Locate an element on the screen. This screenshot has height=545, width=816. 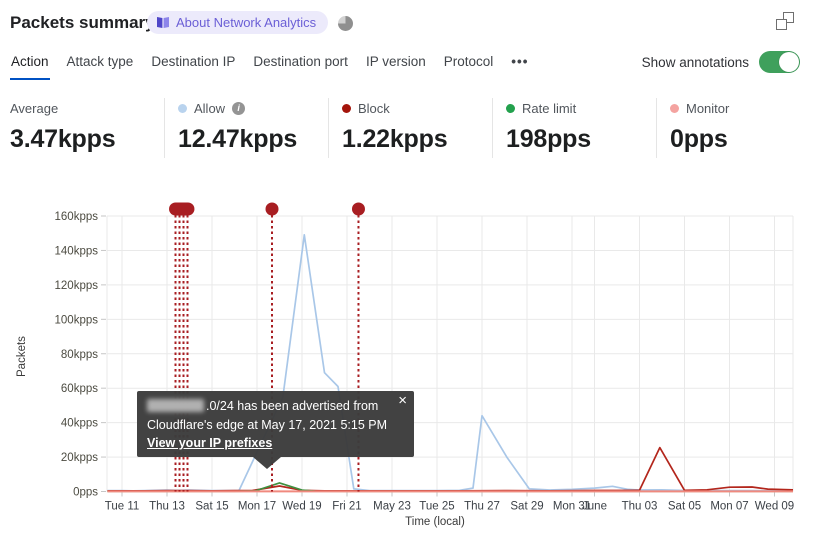
stat-label: Average is located at coordinates (34, 108).